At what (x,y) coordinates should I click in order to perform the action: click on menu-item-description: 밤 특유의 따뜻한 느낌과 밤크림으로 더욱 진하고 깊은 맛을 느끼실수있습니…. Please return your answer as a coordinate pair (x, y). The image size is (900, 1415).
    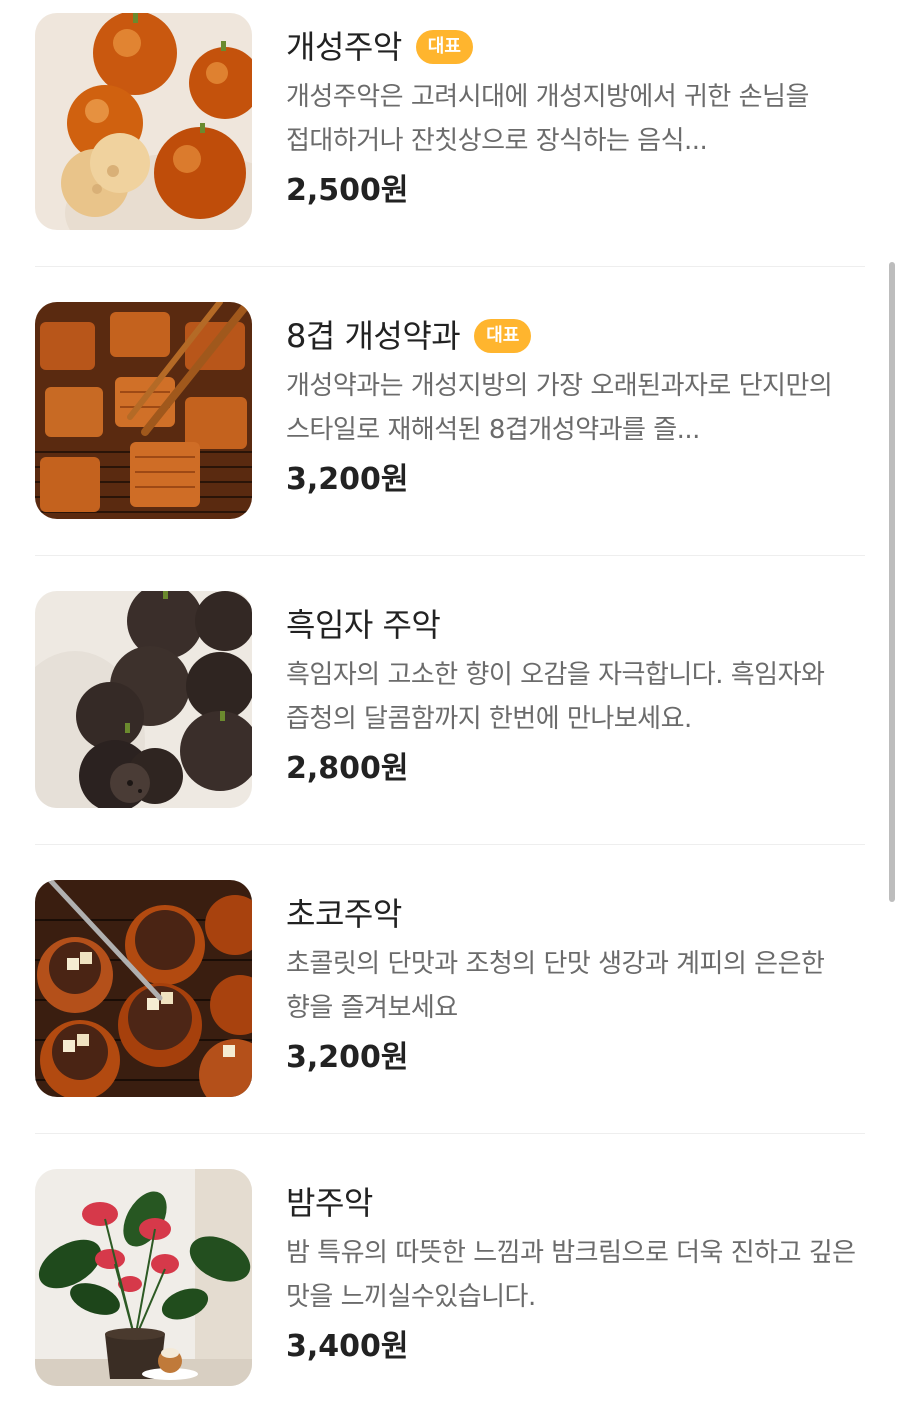
    Looking at the image, I should click on (571, 1275).